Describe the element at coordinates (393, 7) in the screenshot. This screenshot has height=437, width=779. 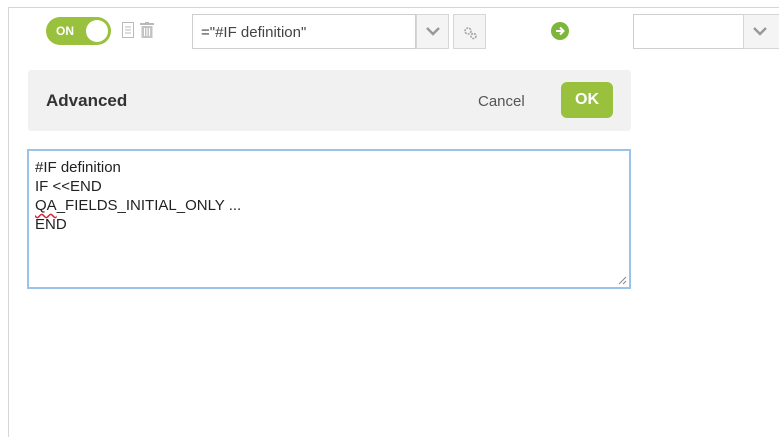
I see `frame-top-border` at that location.